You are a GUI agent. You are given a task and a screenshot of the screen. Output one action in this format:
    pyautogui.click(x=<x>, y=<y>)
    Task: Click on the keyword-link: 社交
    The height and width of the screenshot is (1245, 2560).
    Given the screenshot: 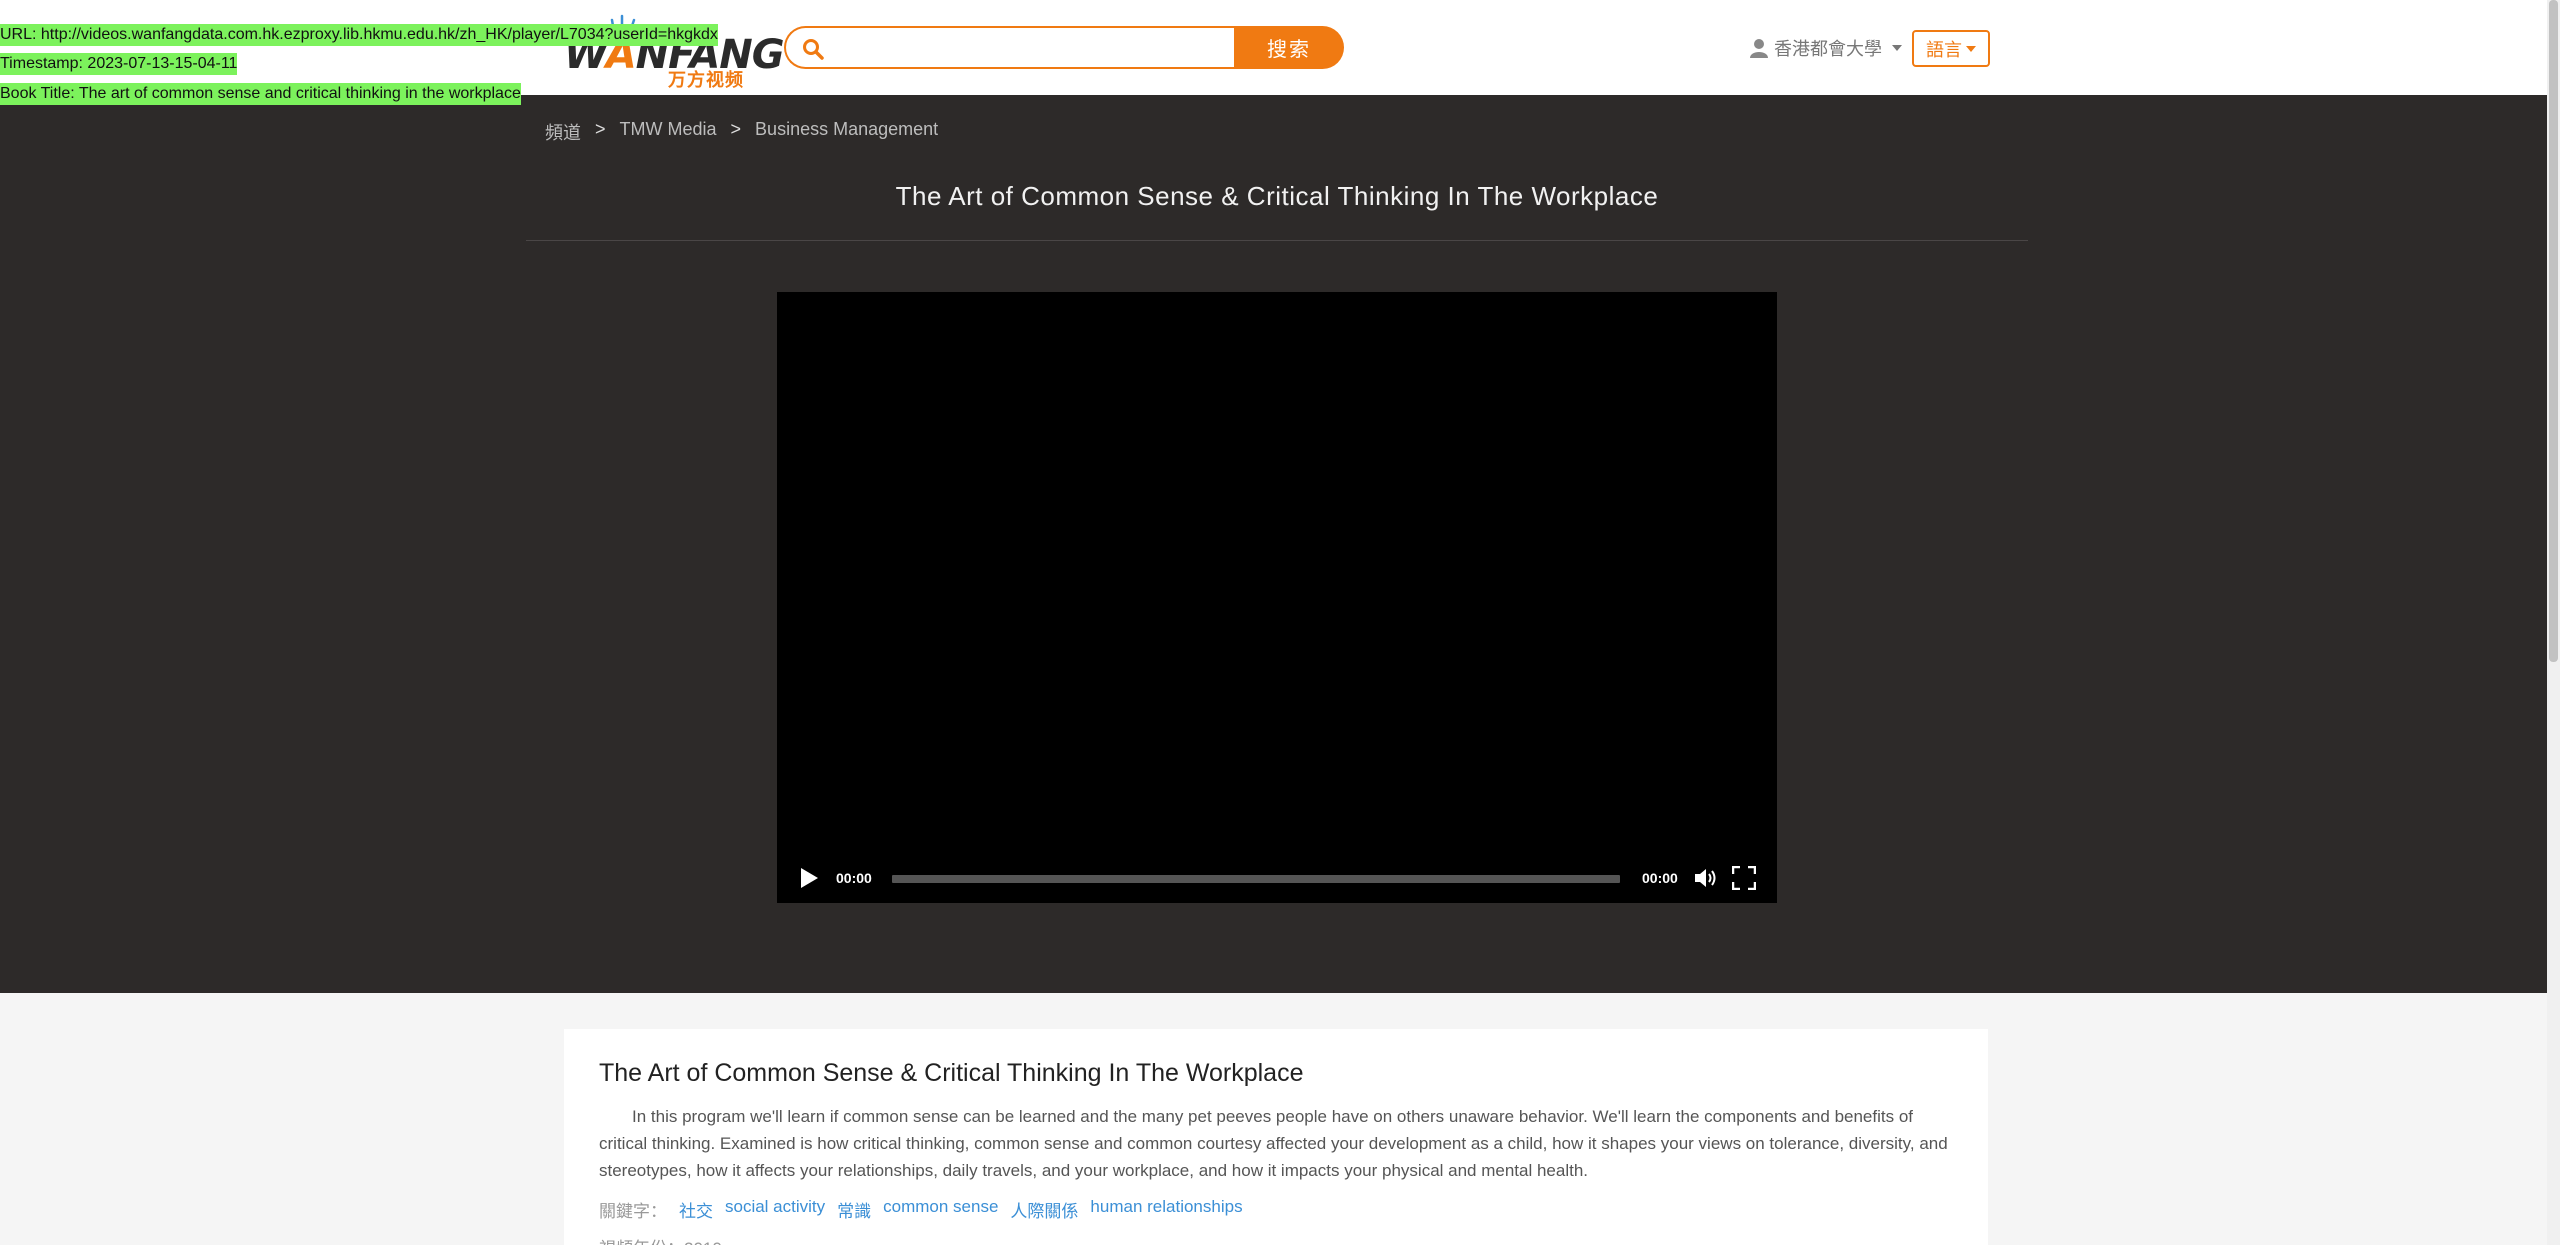 What is the action you would take?
    pyautogui.click(x=696, y=1209)
    